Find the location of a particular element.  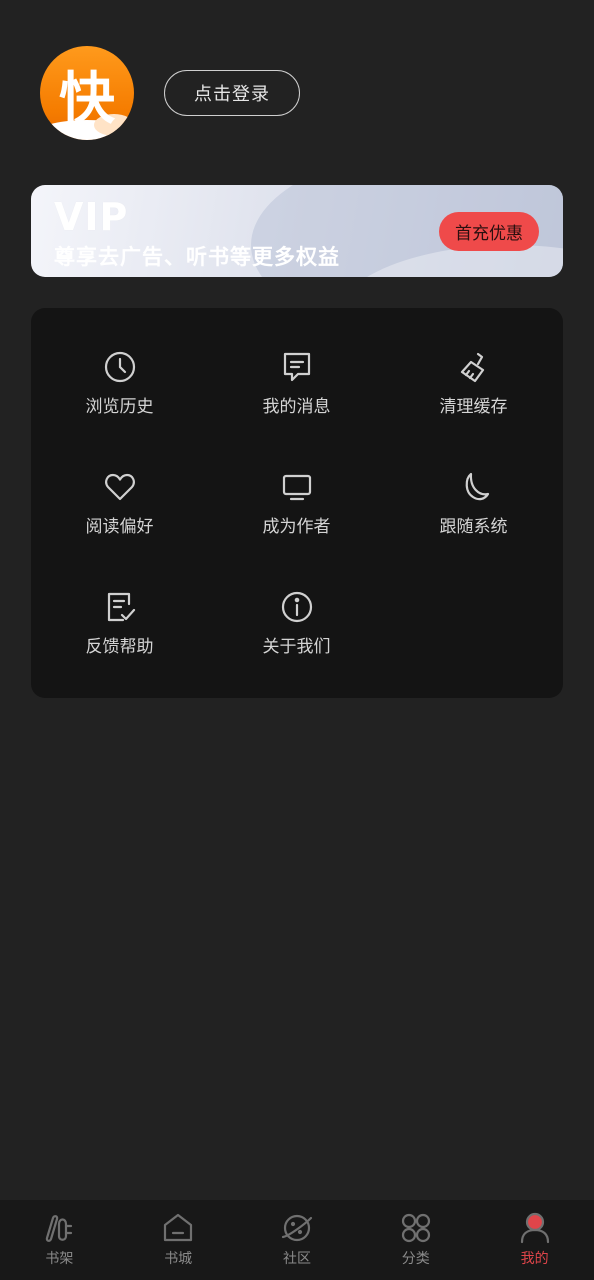

planet-icon is located at coordinates (297, 1228).